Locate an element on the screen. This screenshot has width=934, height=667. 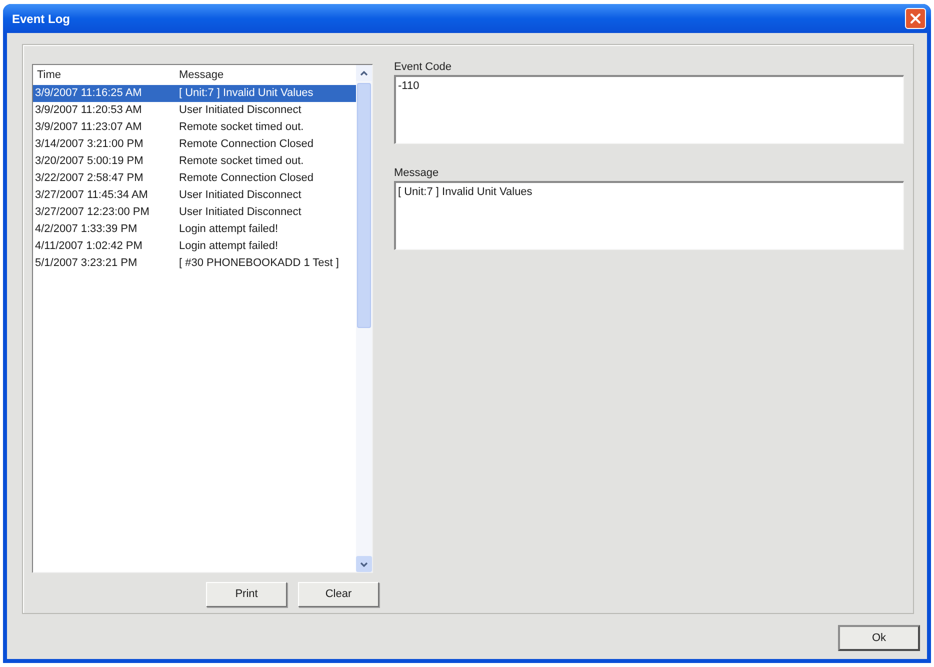
scroll-down-button is located at coordinates (364, 564).